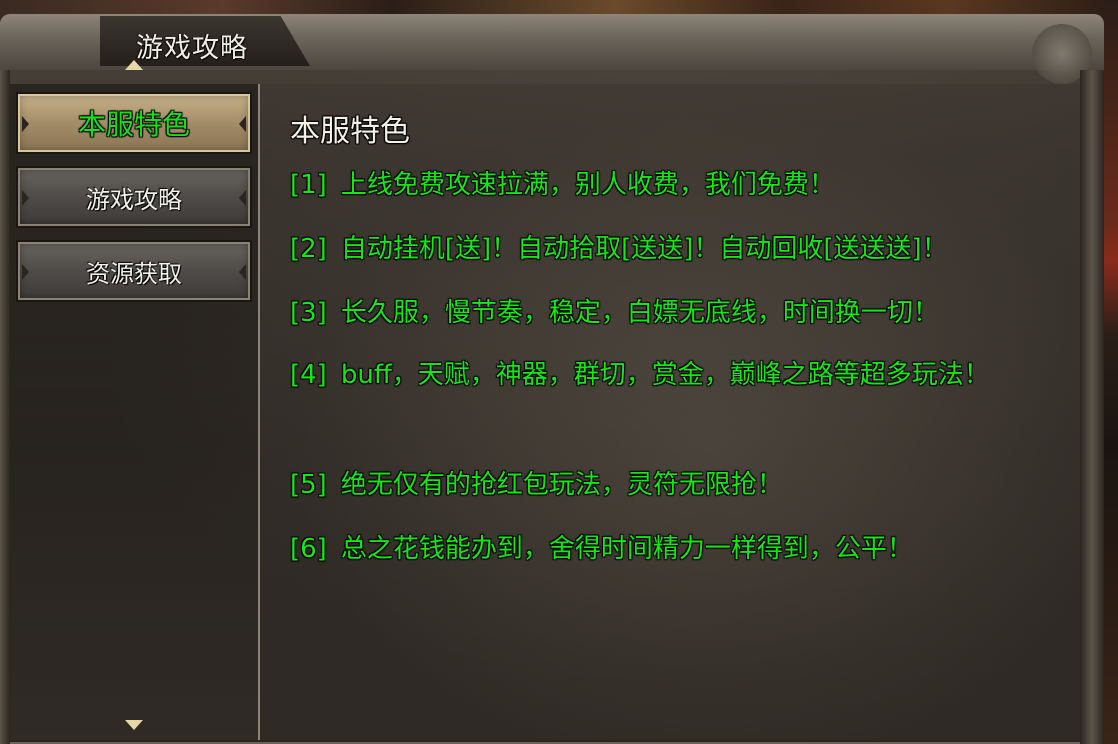 The width and height of the screenshot is (1118, 744). I want to click on panel-title: 游戏攻略, so click(192, 48).